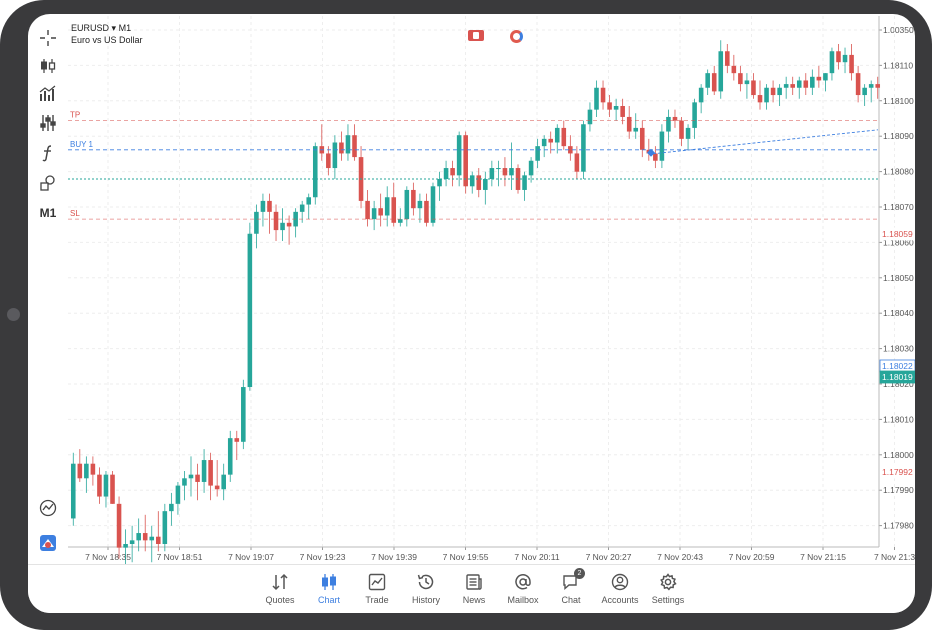 Image resolution: width=932 pixels, height=630 pixels. I want to click on current-price-tag: 1.18019, so click(897, 377).